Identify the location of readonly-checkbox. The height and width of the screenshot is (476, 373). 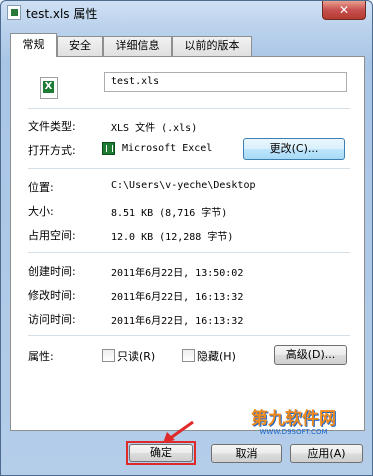
(108, 355).